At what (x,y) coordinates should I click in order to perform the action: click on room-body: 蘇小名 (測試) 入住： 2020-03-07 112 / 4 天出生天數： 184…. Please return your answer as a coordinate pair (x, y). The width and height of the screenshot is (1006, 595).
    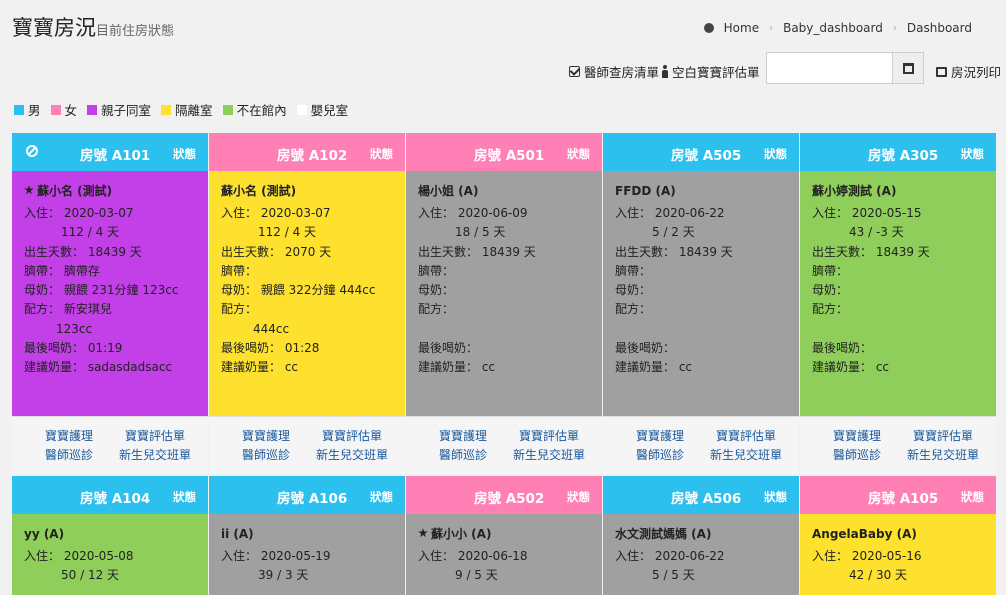
    Looking at the image, I should click on (110, 293).